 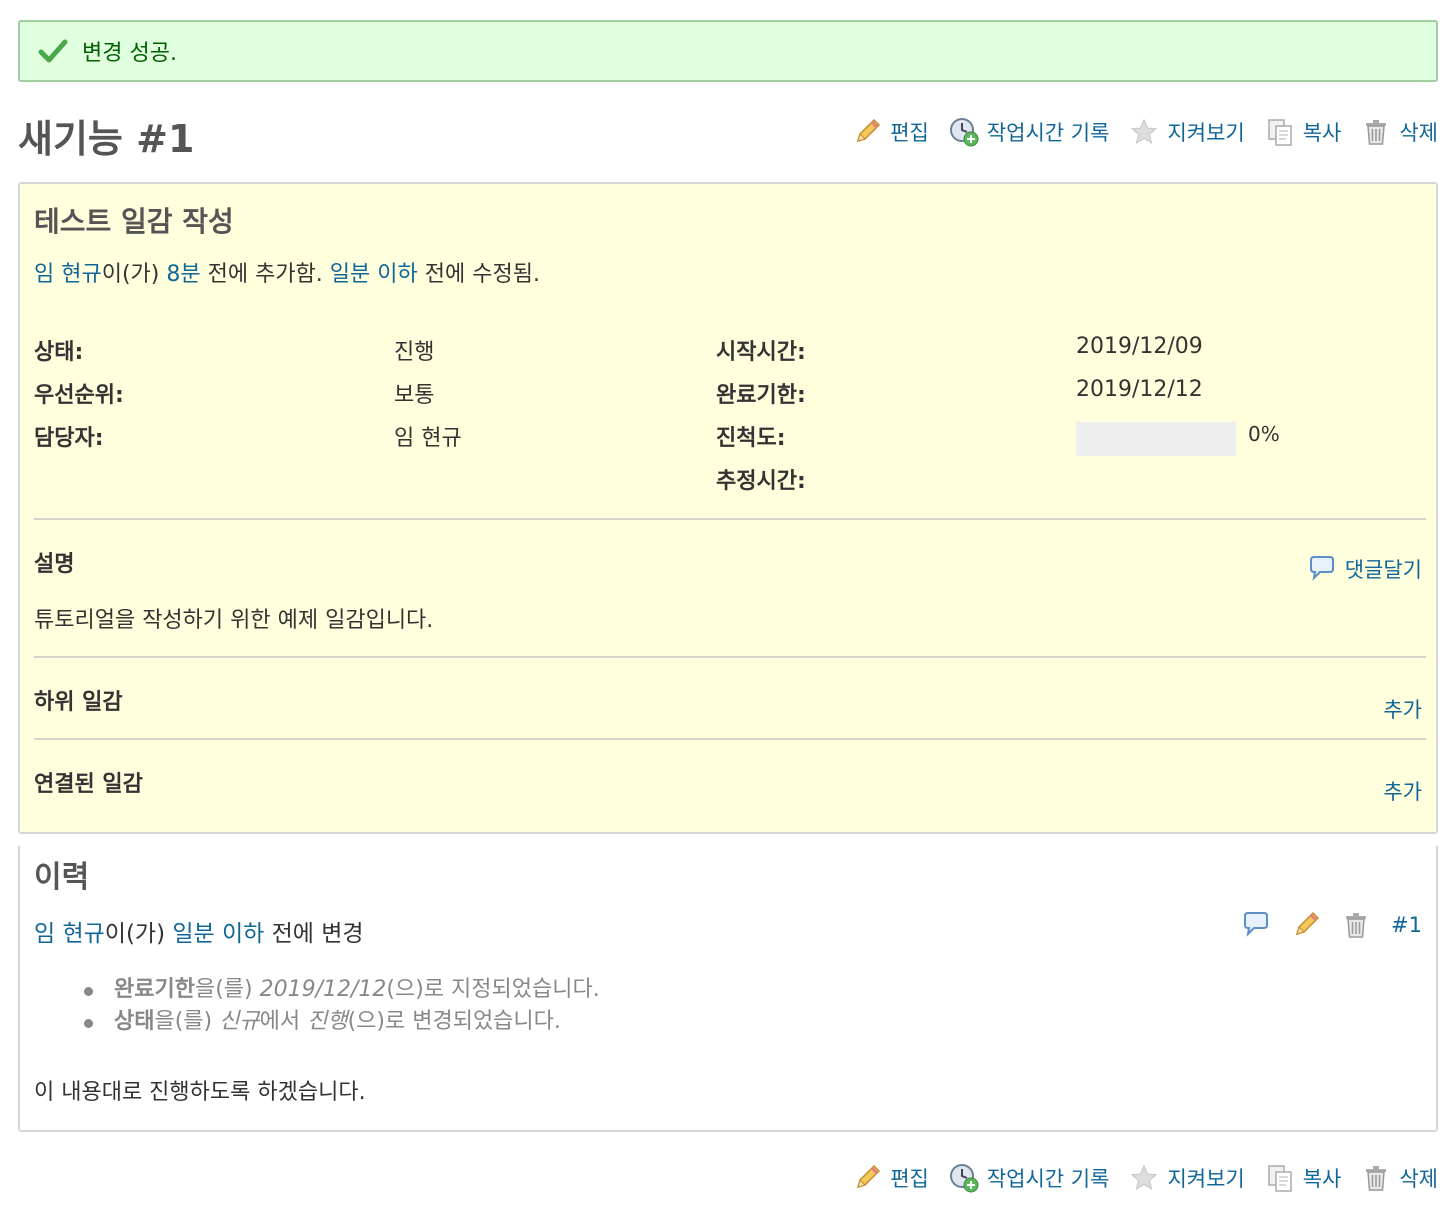 I want to click on assignee-label: 담당자:, so click(x=69, y=438).